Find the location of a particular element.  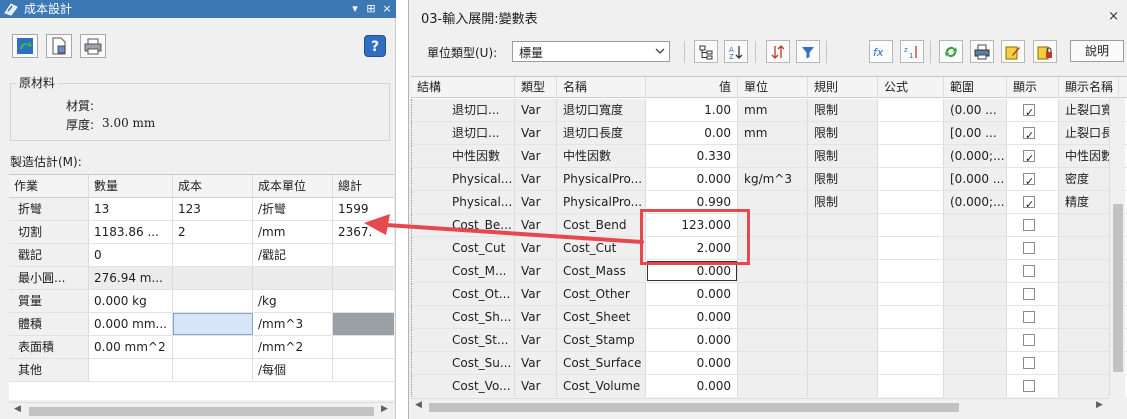

col-cost-unit: 成本單位 is located at coordinates (293, 186).